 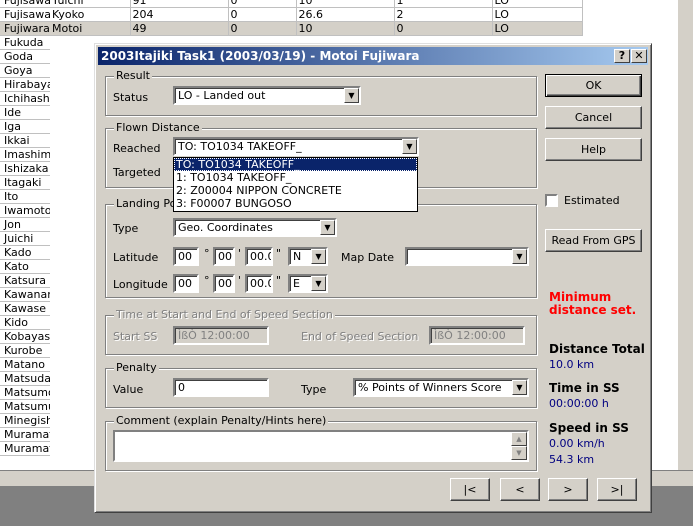 What do you see at coordinates (25, 407) in the screenshot?
I see `sheet-name-cell: Matsumu` at bounding box center [25, 407].